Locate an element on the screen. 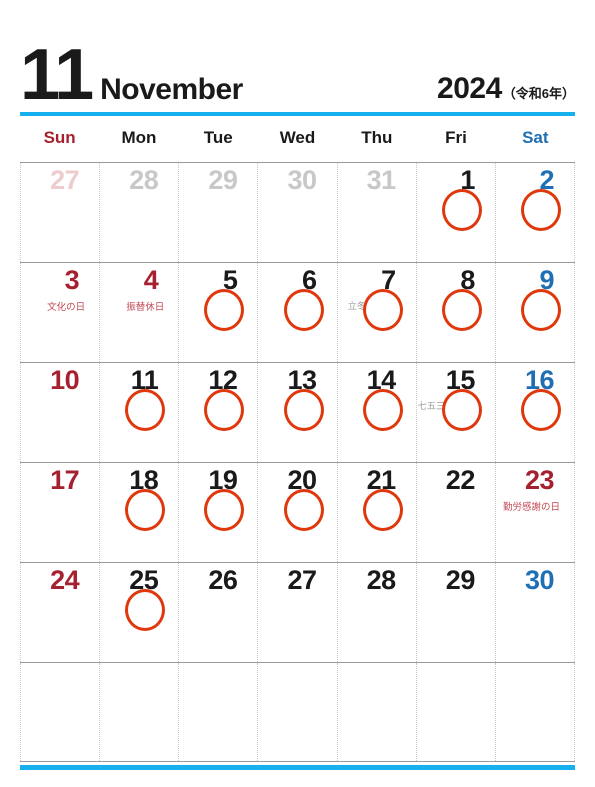 The height and width of the screenshot is (787, 595). holiday-label: 文化の日 is located at coordinates (66, 307).